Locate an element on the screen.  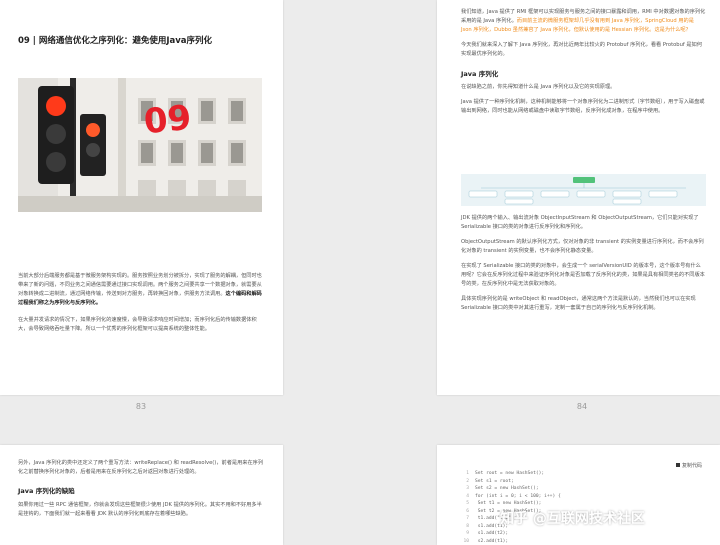
paragraph: 在说缺陷之前，你先得知道什么是 Java 序列化以及它的实现原理。 is located at coordinates (538, 87).